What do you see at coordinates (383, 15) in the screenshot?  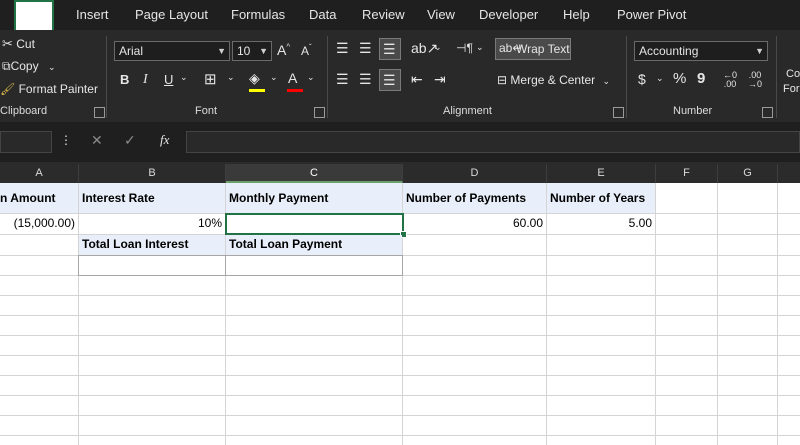 I see `tab-review: Review` at bounding box center [383, 15].